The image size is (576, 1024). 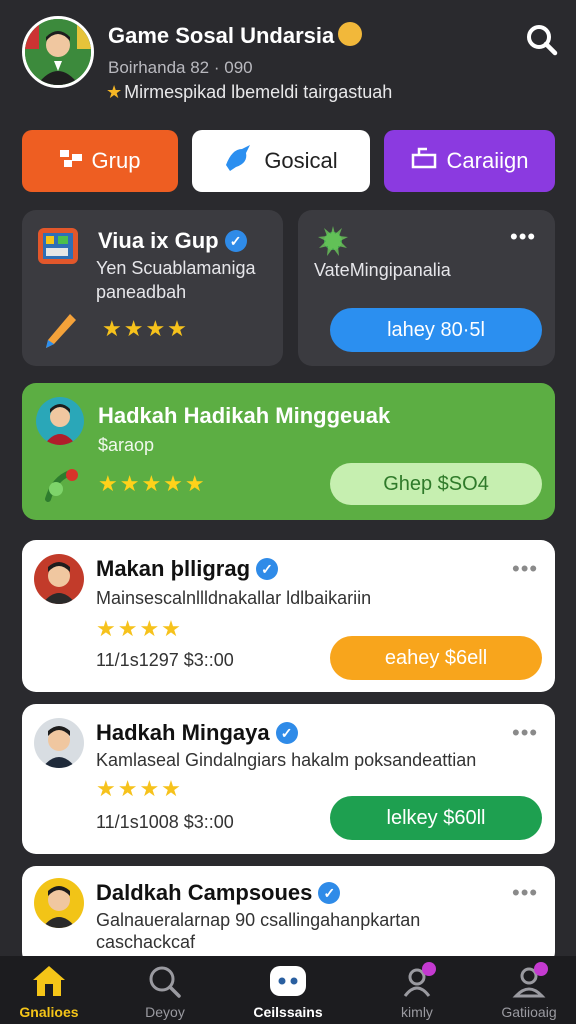 I want to click on search-button, so click(x=542, y=40).